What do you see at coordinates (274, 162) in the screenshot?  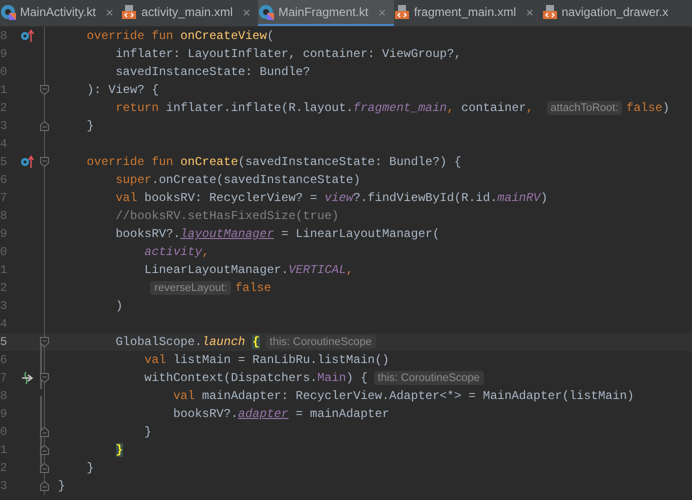 I see `code-text: override fun onCreate(savedInstanceState: Bundle?) {` at bounding box center [274, 162].